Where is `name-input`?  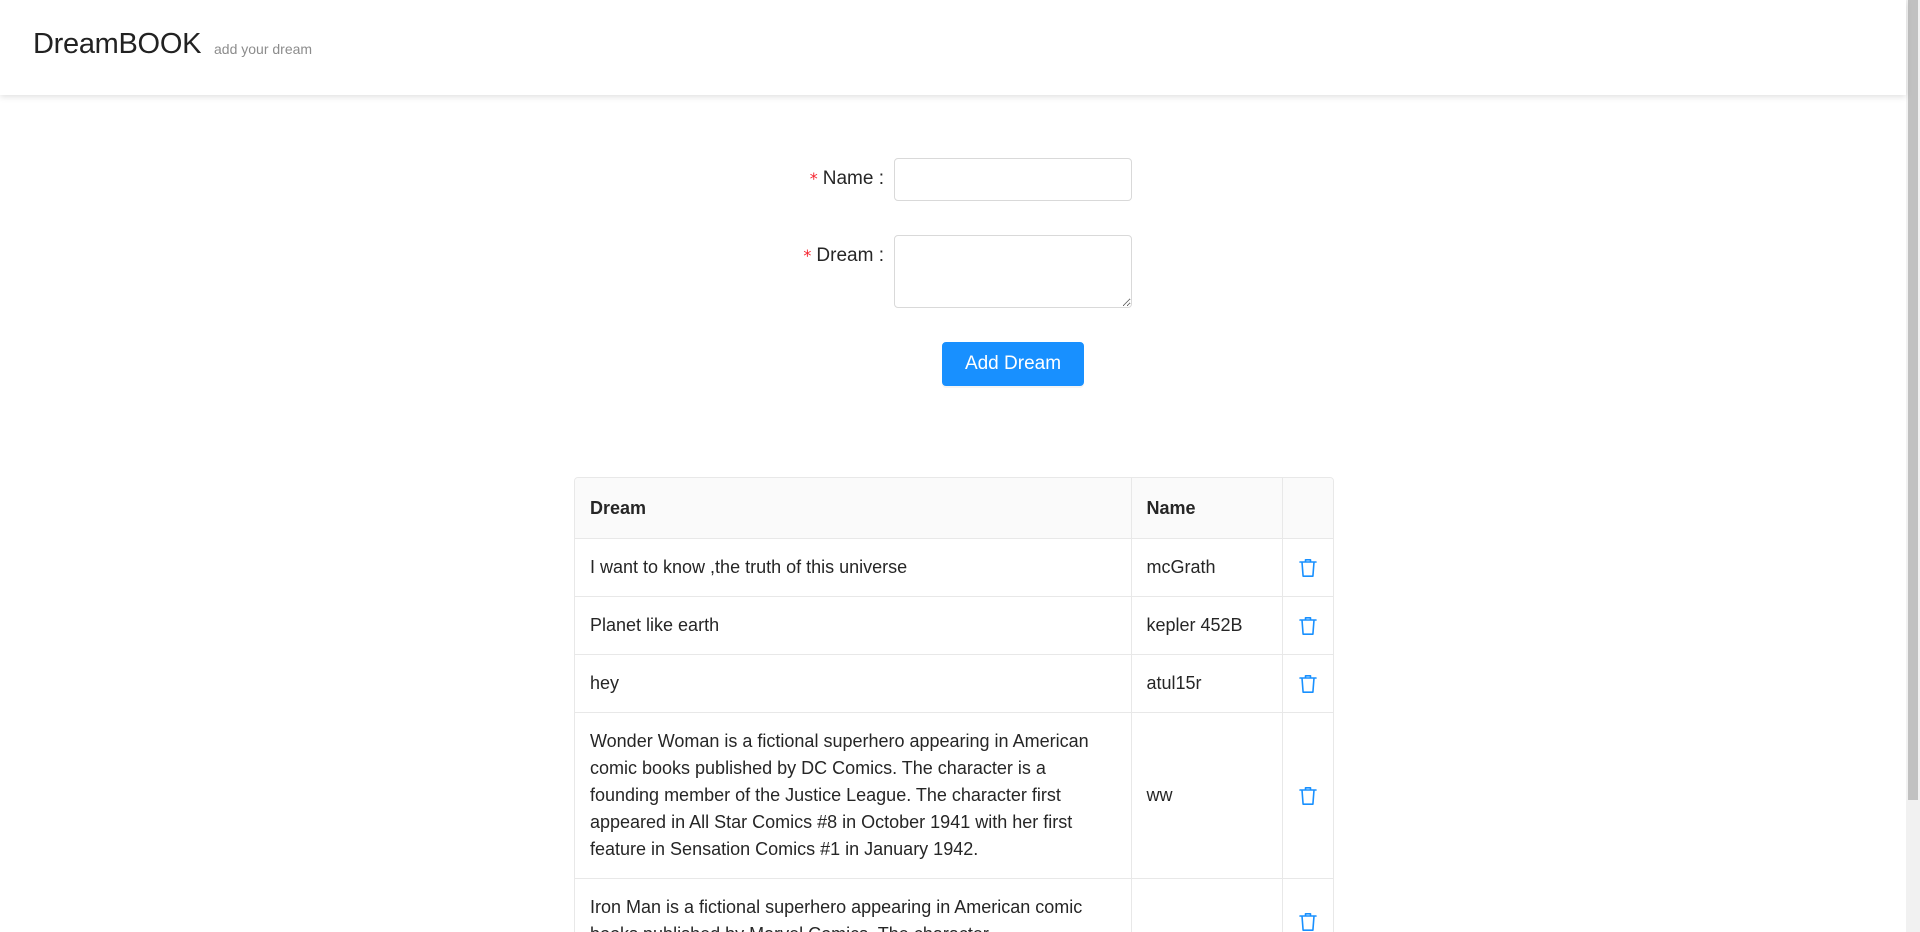 name-input is located at coordinates (1013, 179).